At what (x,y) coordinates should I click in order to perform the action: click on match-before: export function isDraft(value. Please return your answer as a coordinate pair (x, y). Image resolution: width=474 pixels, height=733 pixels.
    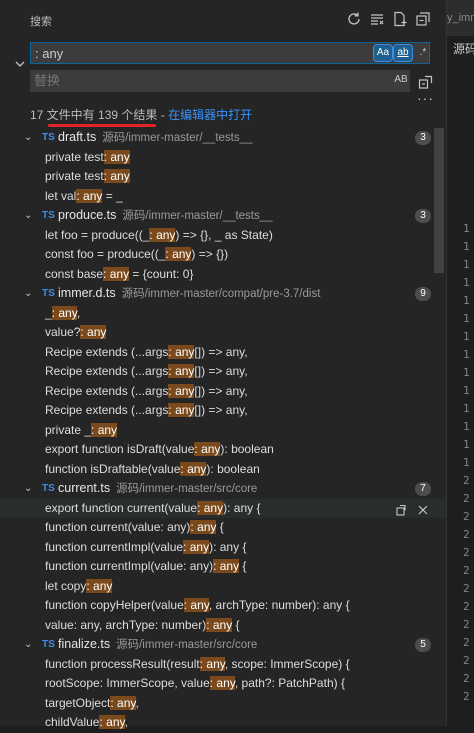
    Looking at the image, I should click on (120, 449).